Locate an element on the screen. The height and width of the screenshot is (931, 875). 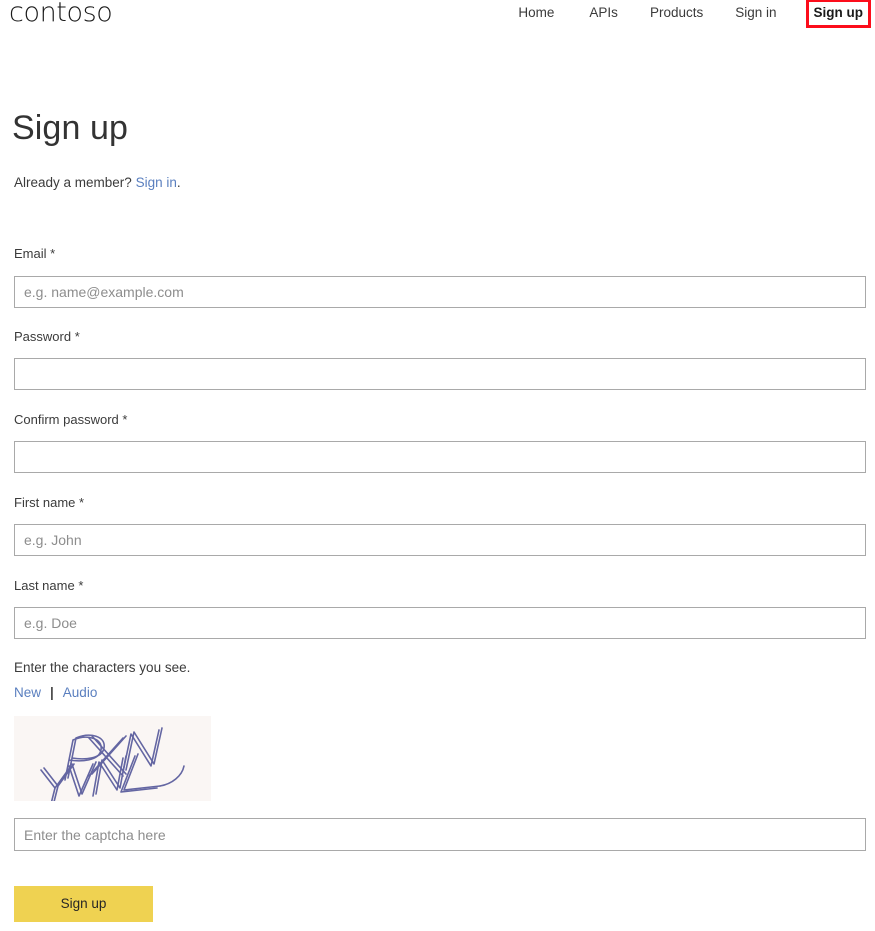
sign-up-submit-button: Sign up is located at coordinates (83, 904).